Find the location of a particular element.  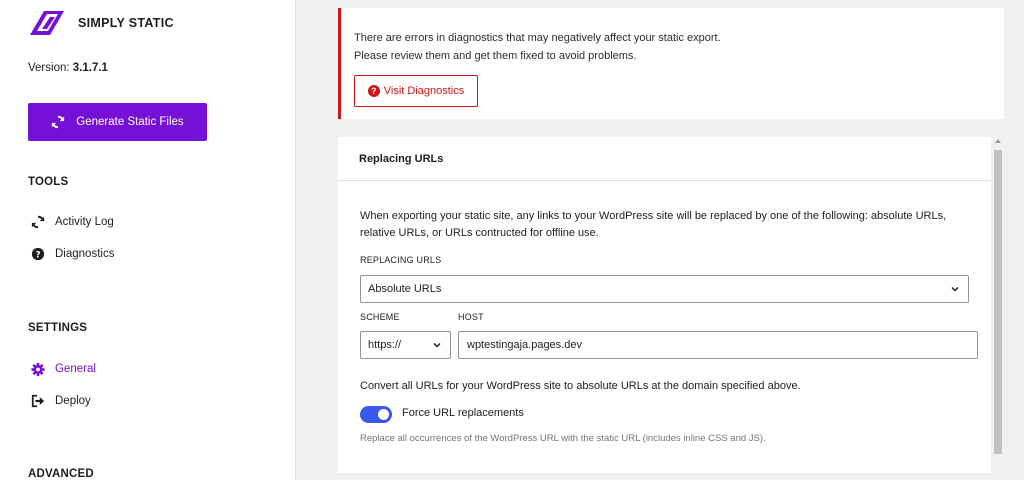

nav-item-label: Deploy is located at coordinates (73, 401).